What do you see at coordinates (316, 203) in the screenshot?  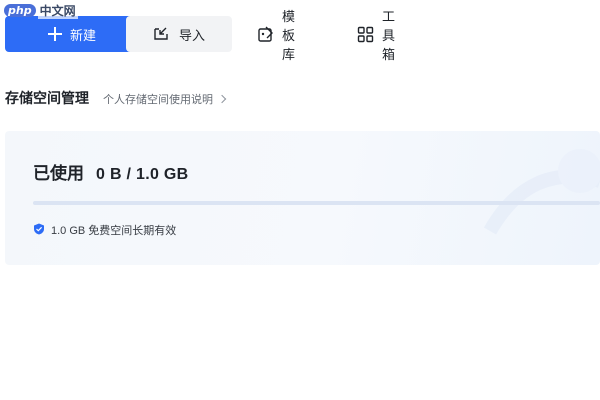 I see `usage-progress-bar` at bounding box center [316, 203].